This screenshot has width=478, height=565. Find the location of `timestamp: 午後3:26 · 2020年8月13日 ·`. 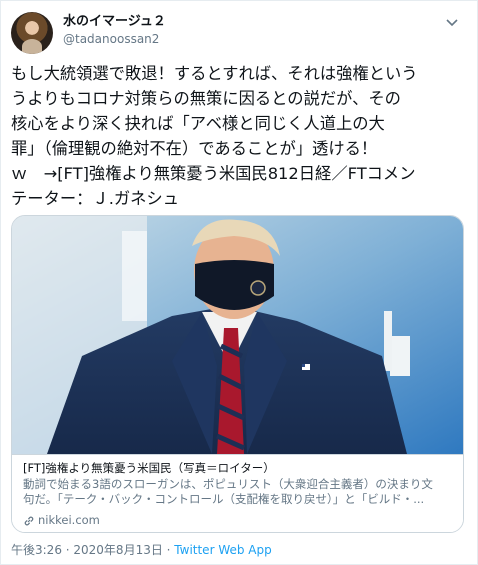

timestamp: 午後3:26 · 2020年8月13日 · is located at coordinates (92, 550).